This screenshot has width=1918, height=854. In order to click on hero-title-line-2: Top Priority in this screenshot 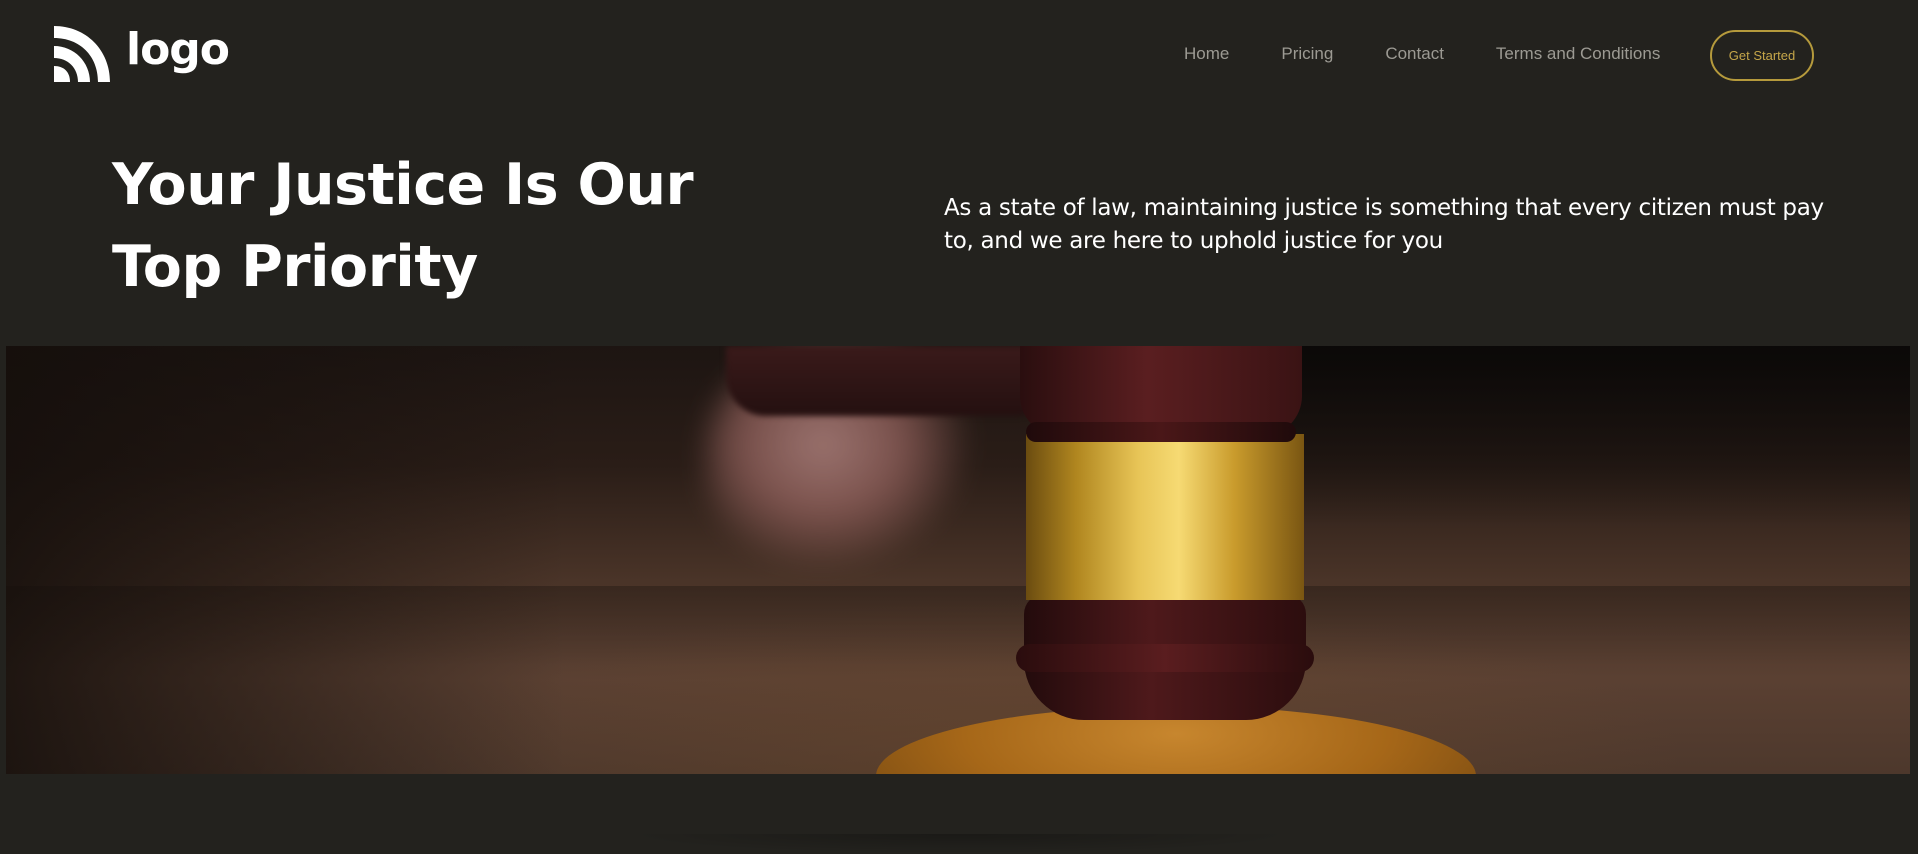, I will do `click(295, 267)`.